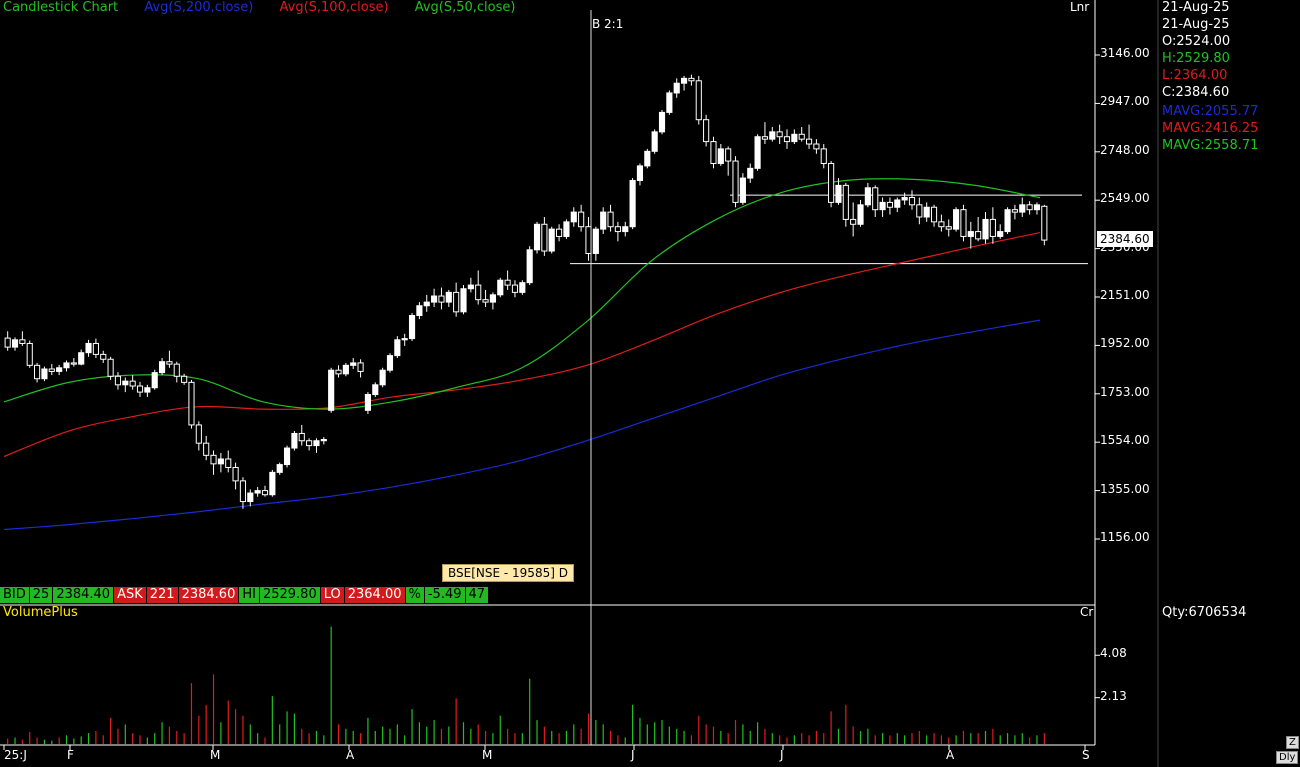 The height and width of the screenshot is (767, 1300). What do you see at coordinates (84, 595) in the screenshot?
I see `bid-price: 2384.40` at bounding box center [84, 595].